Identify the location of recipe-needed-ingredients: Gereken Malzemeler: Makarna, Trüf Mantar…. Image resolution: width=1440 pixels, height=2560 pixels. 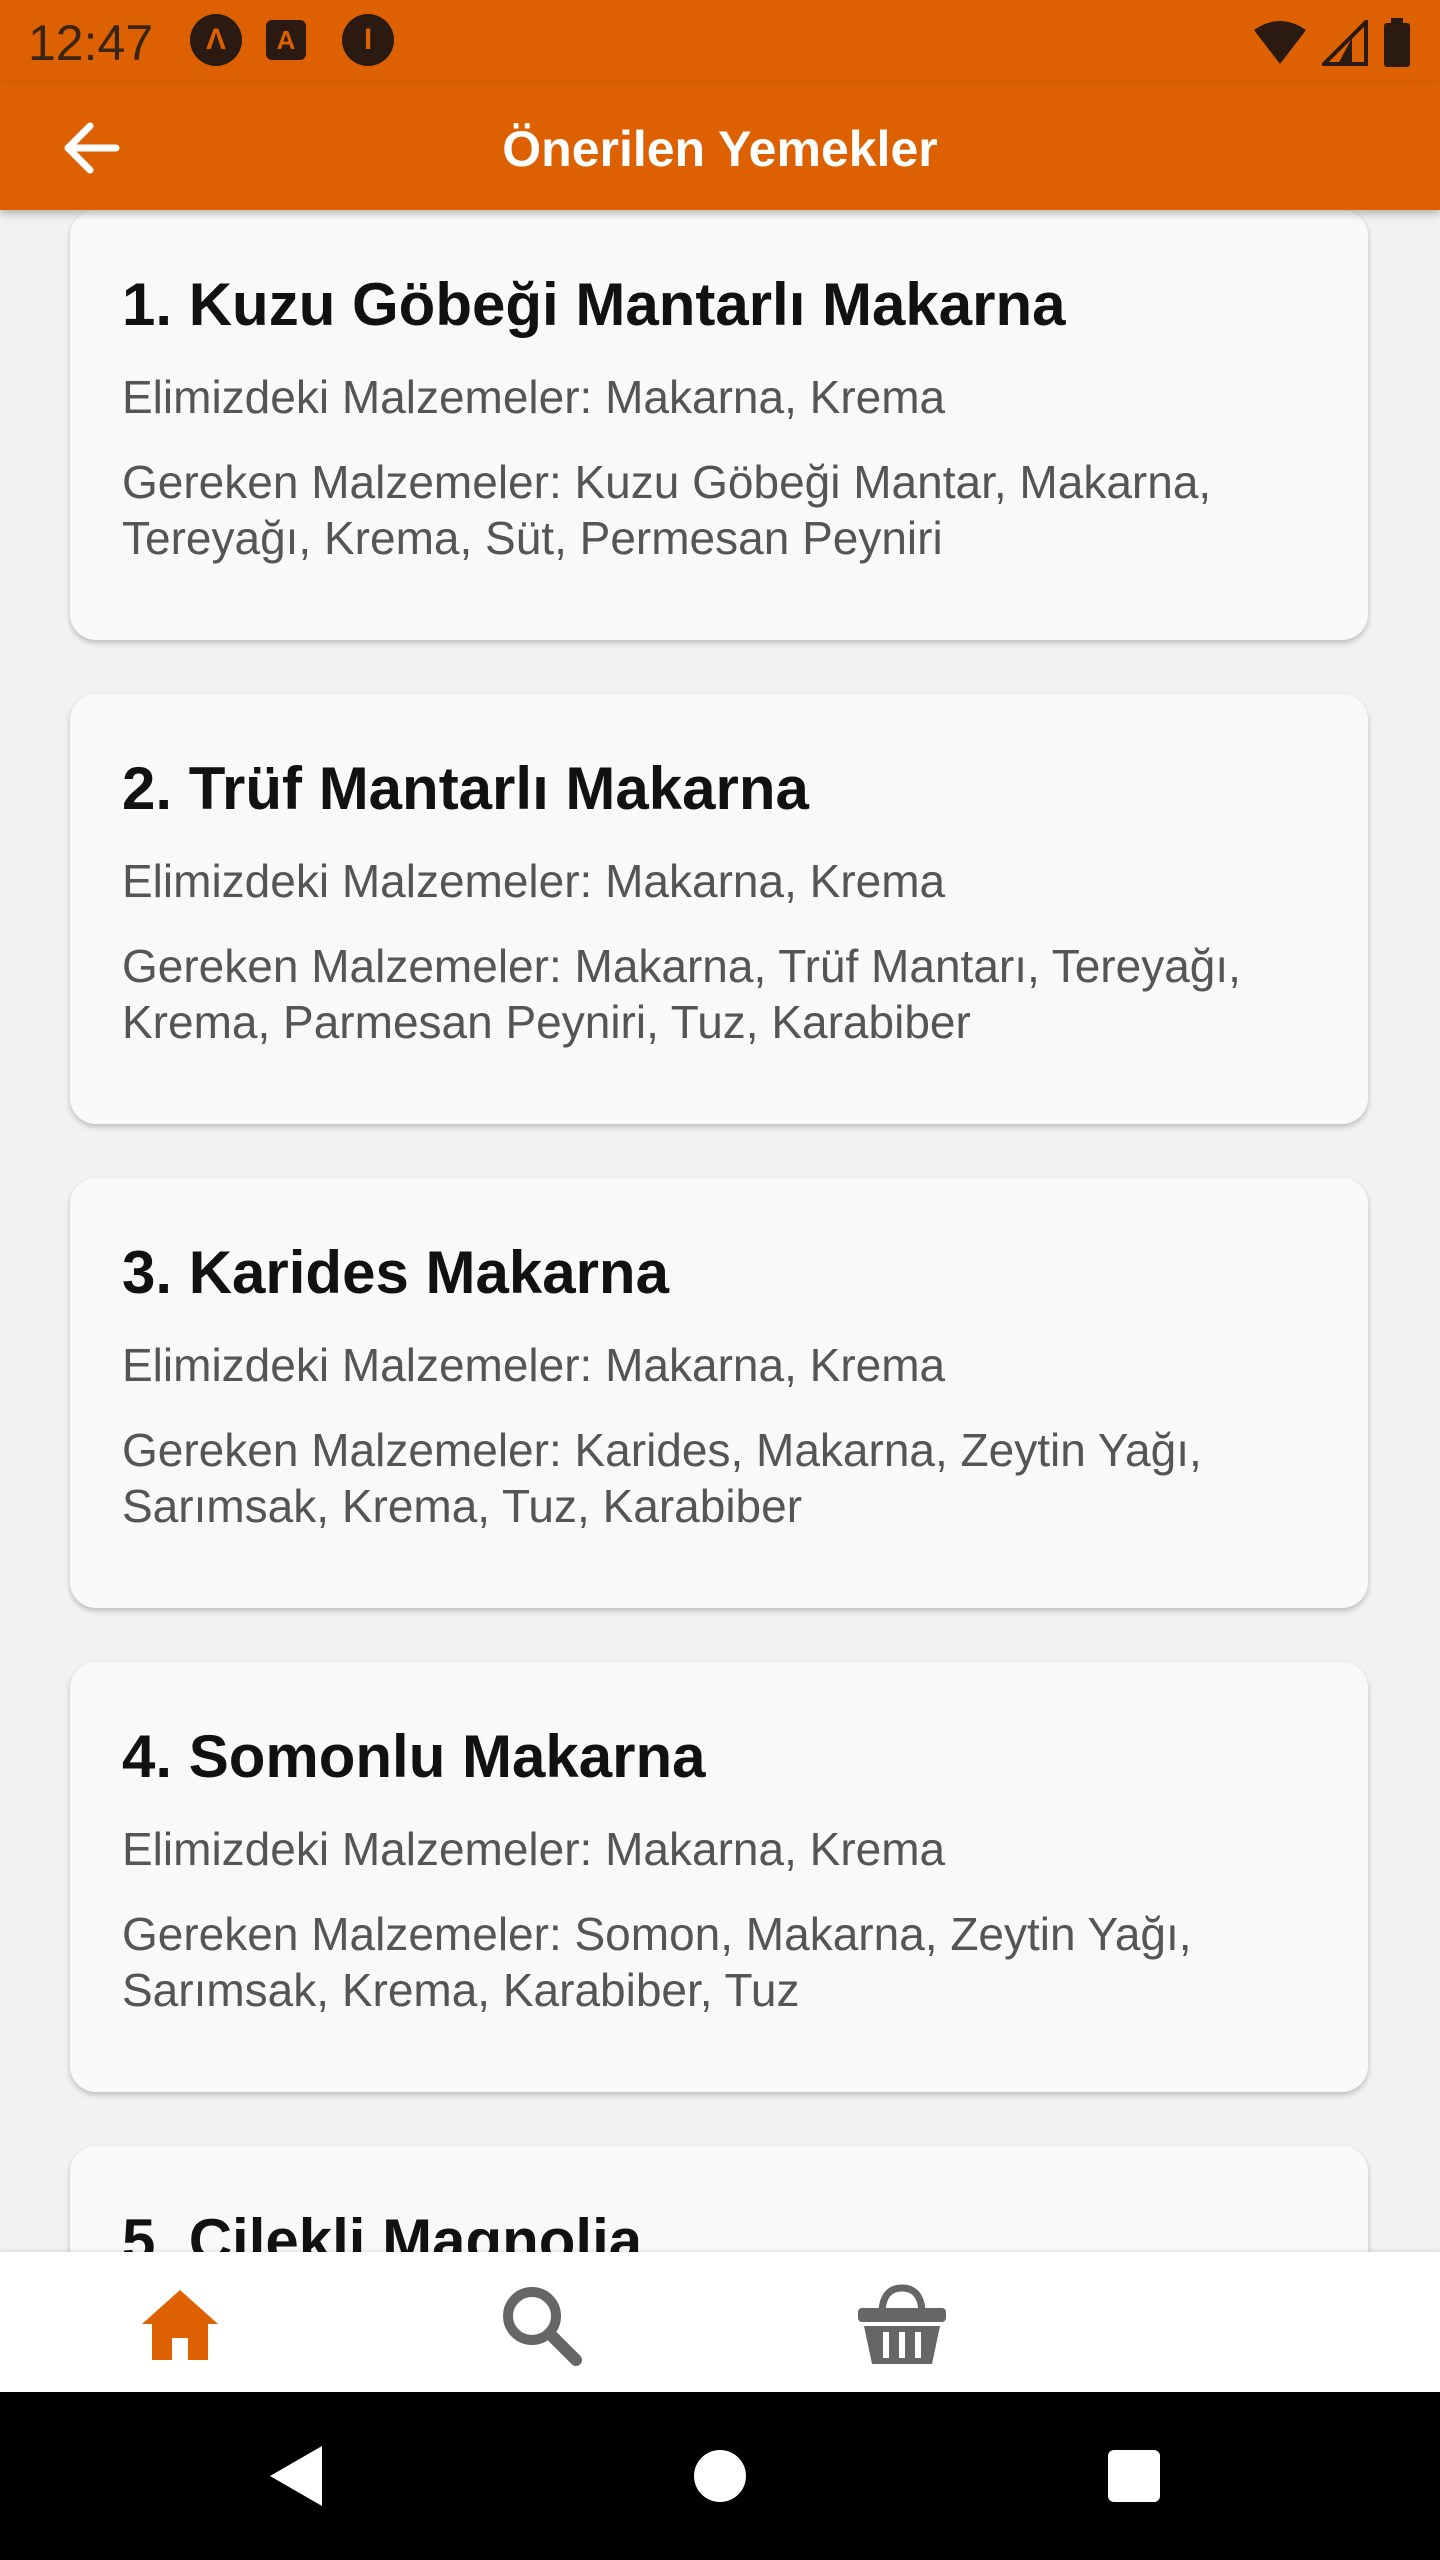
(681, 994).